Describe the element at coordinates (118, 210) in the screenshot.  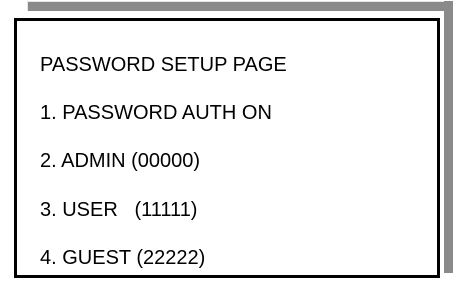
I see `menu-item-user: 3. USER (11111)` at that location.